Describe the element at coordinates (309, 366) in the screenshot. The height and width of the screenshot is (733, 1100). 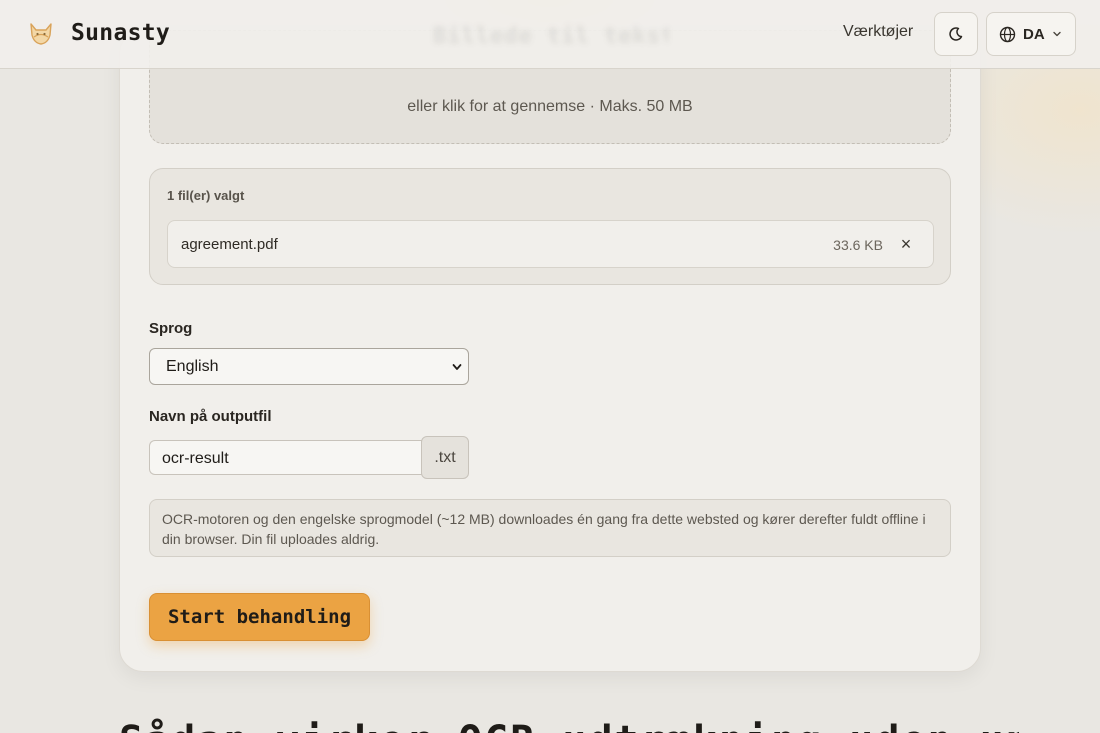
I see `language-select: English` at that location.